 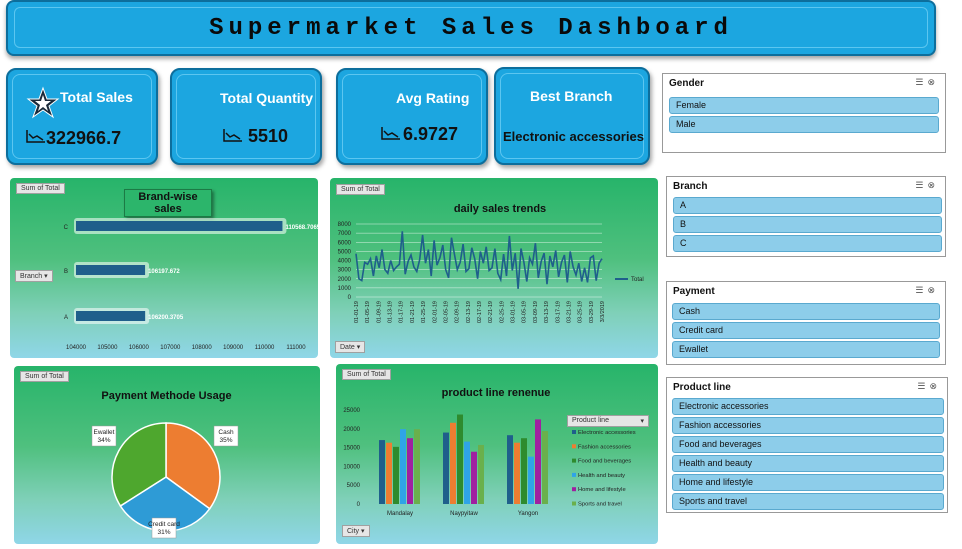 What do you see at coordinates (268, 136) in the screenshot?
I see `kpi-value: 5510` at bounding box center [268, 136].